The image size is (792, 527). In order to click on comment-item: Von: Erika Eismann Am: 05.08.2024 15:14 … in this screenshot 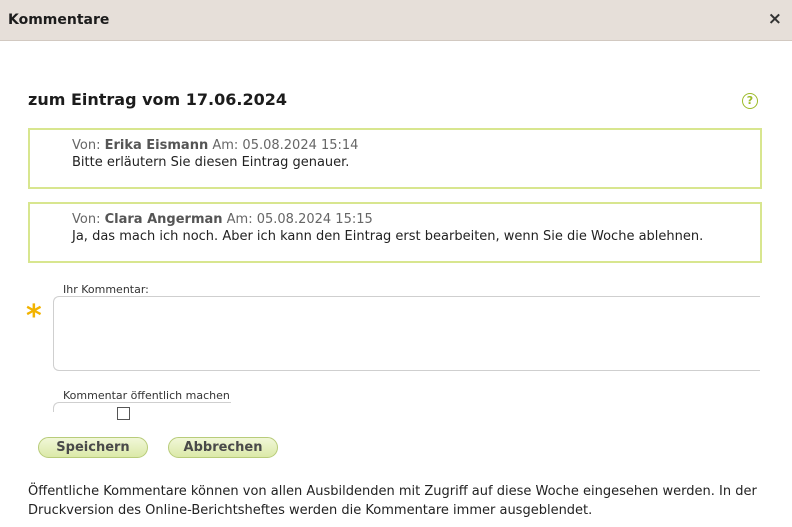, I will do `click(395, 158)`.